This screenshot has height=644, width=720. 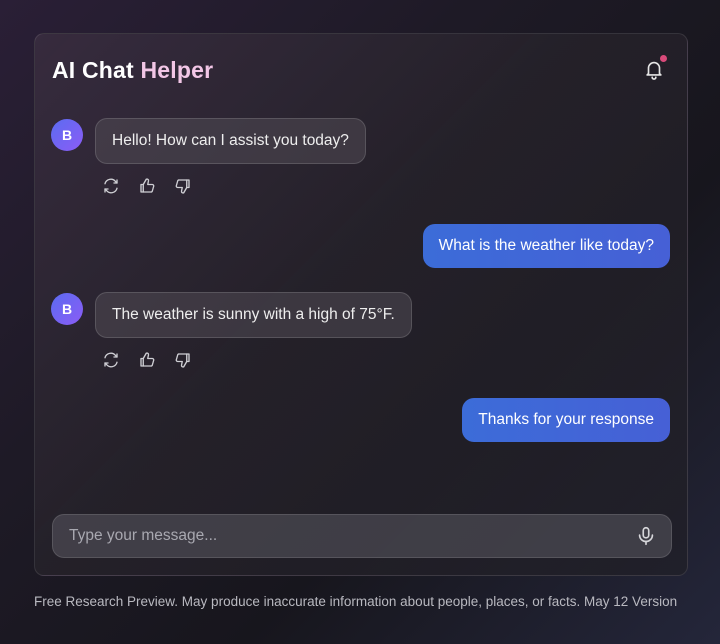 What do you see at coordinates (338, 536) in the screenshot?
I see `message-input` at bounding box center [338, 536].